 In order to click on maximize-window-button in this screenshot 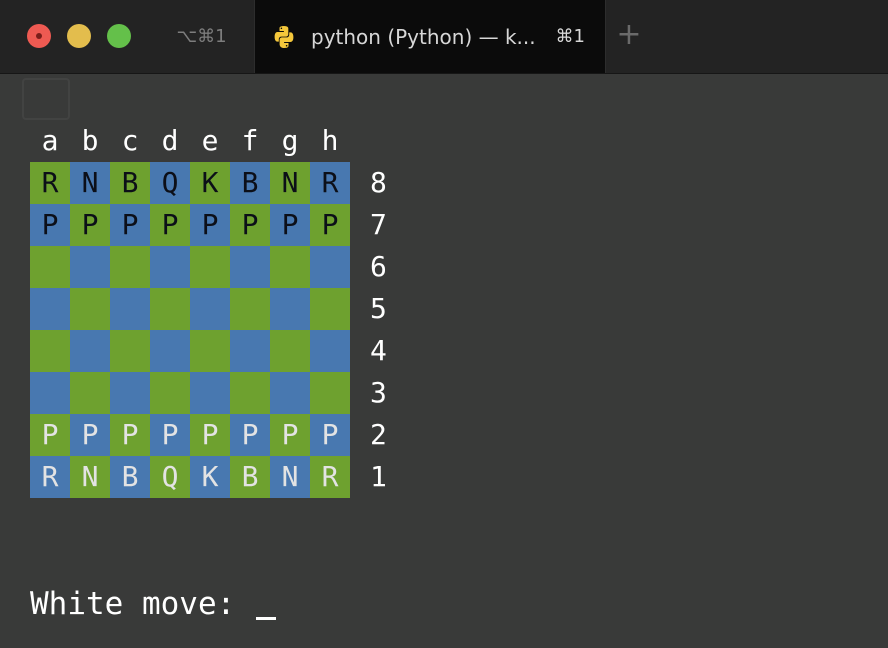, I will do `click(119, 36)`.